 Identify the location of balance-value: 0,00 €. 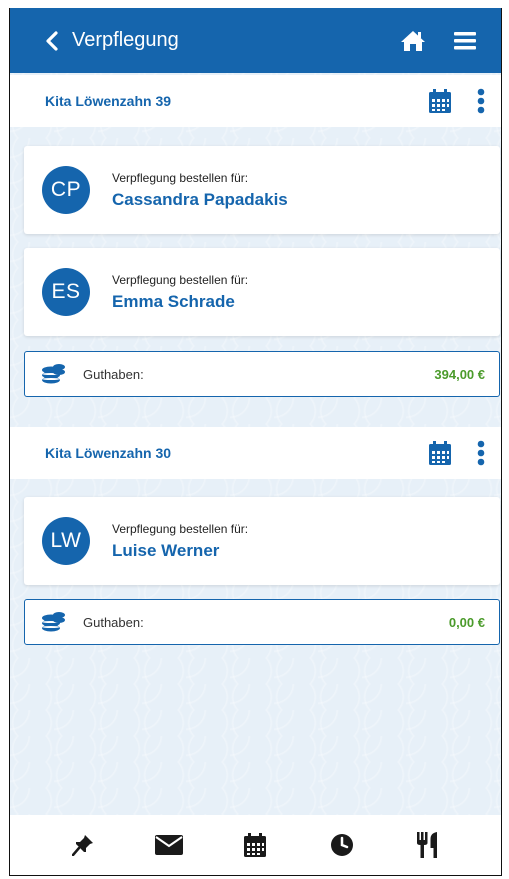
(466, 622).